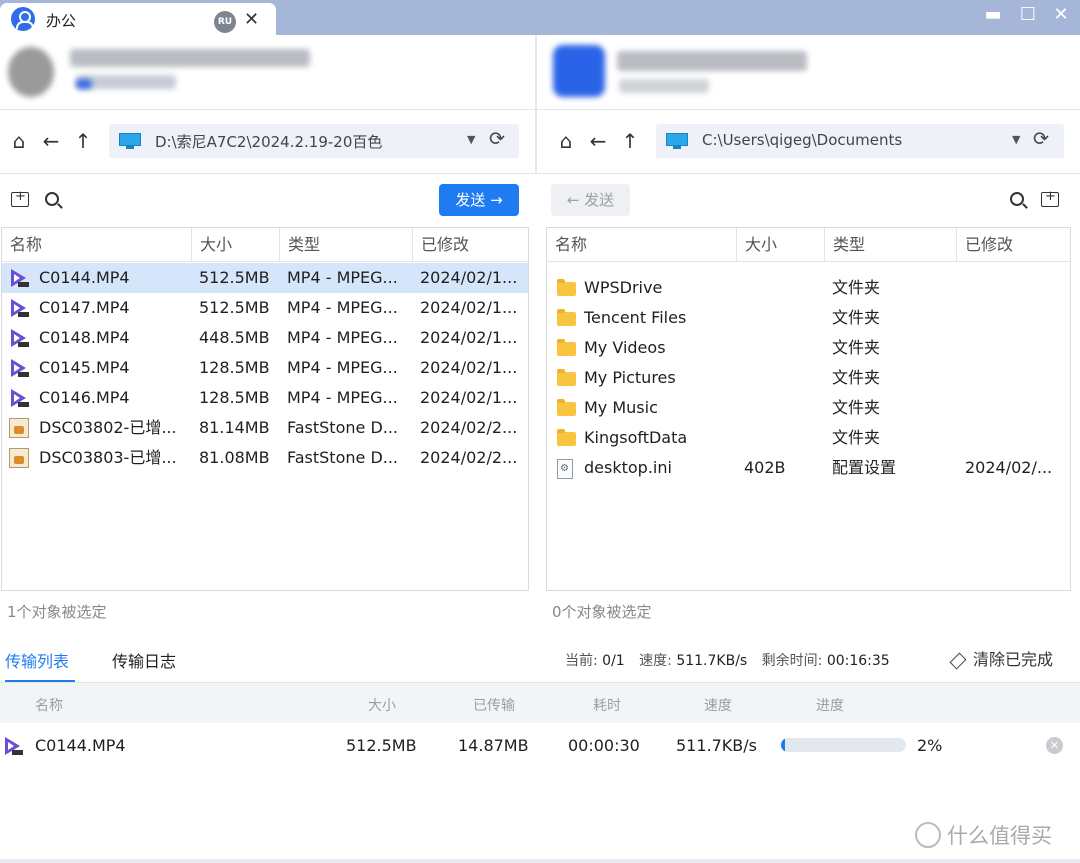 The height and width of the screenshot is (863, 1080). I want to click on watermark-logo-icon, so click(928, 835).